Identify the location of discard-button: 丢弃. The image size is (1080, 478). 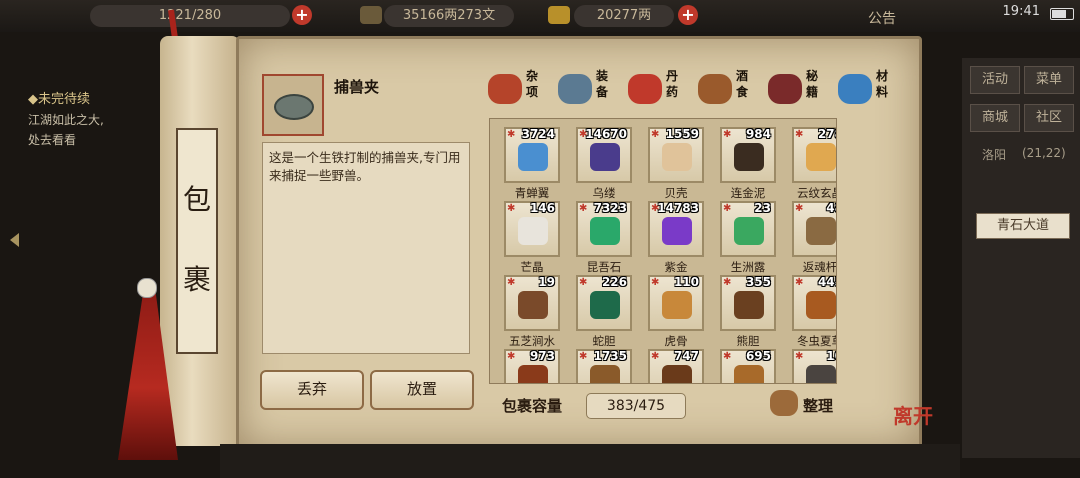
(312, 390).